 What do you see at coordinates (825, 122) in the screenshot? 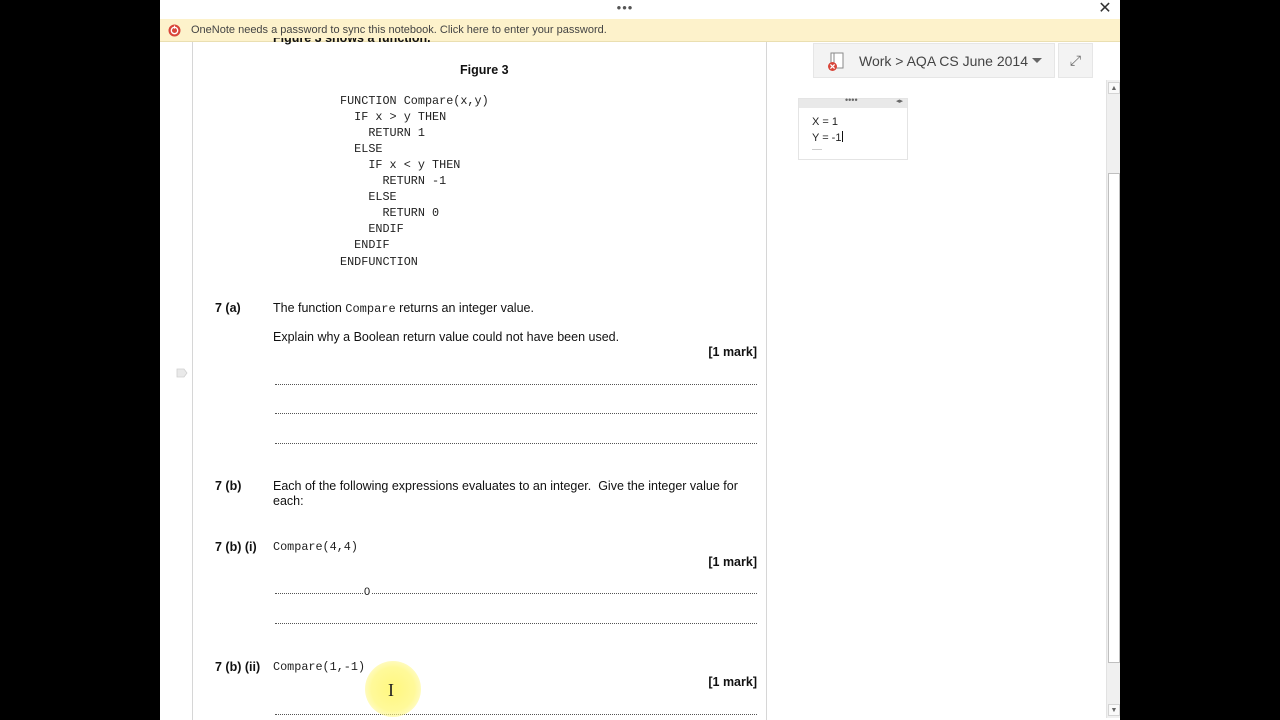
I see `note-line-x: X = 1` at bounding box center [825, 122].